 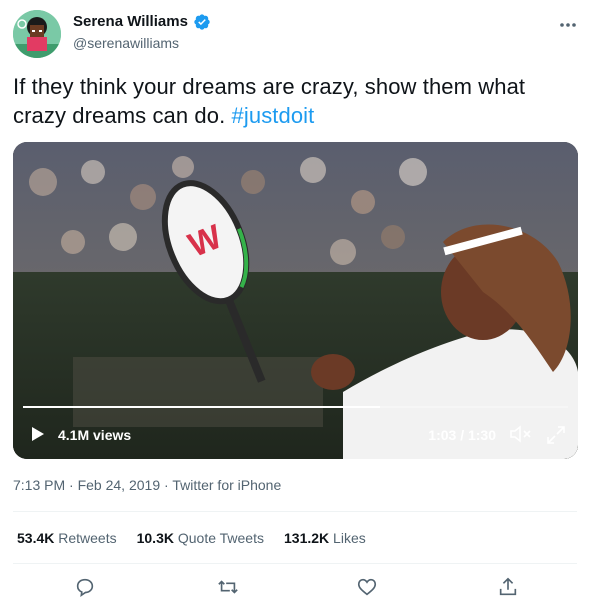 What do you see at coordinates (568, 25) in the screenshot?
I see `more-icon` at bounding box center [568, 25].